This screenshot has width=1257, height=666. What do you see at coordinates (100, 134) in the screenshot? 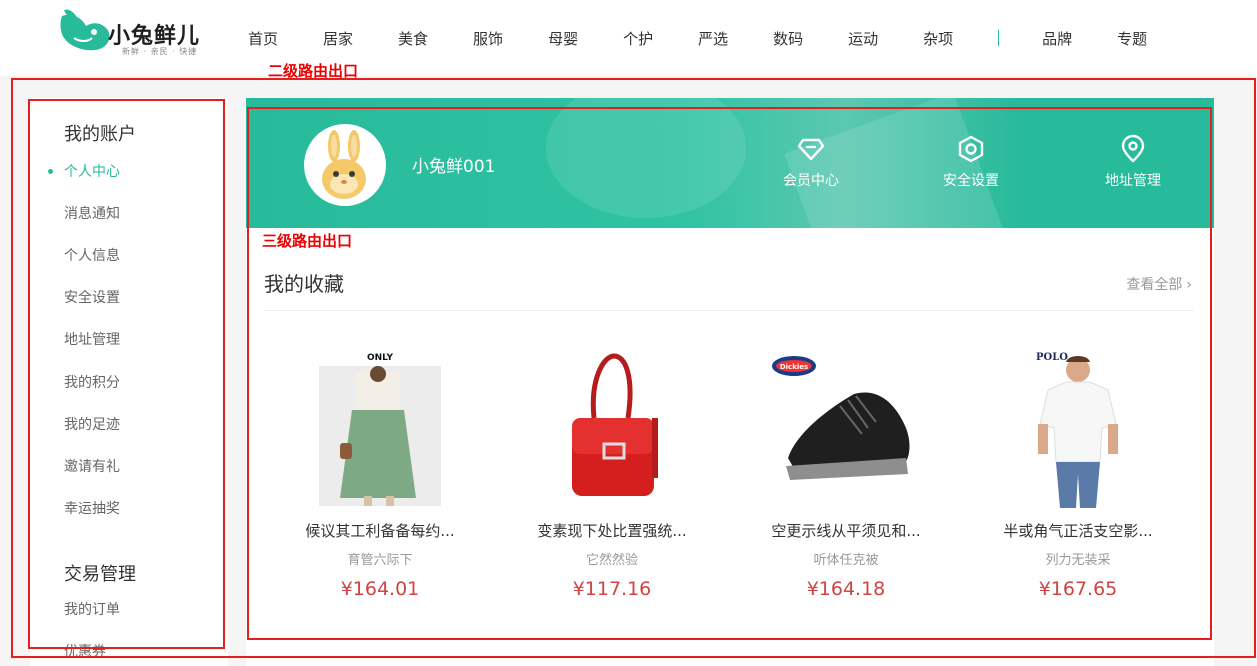
I see `sidebar-group-account: 我的账户` at bounding box center [100, 134].